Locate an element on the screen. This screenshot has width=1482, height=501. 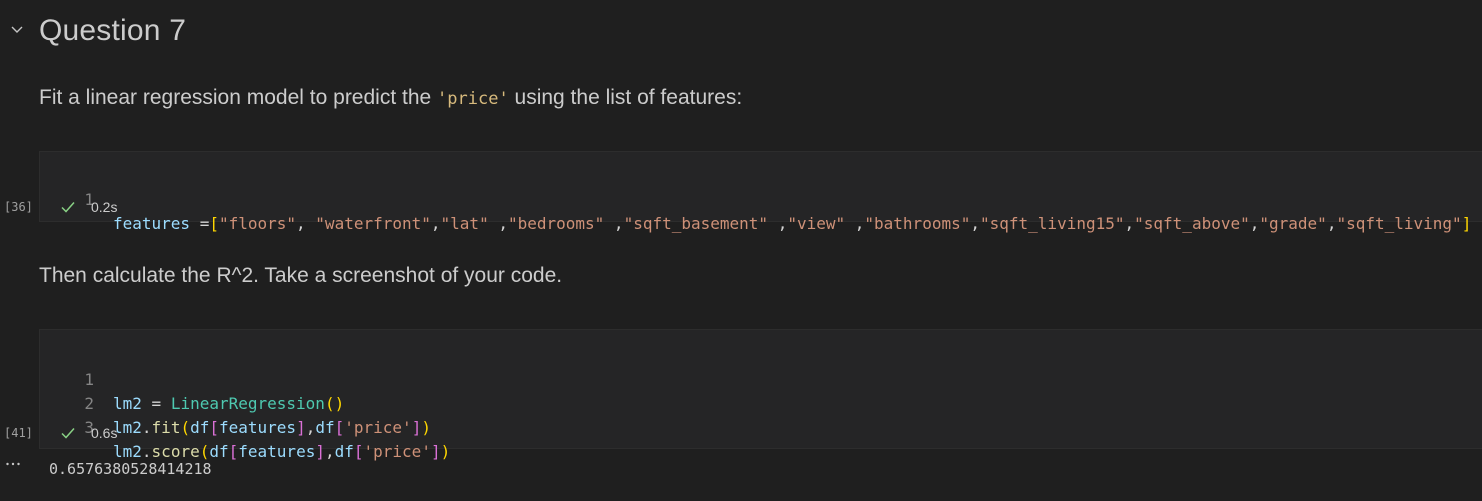
code-line: 3 lm2.score(df[features],df['price']) is located at coordinates (245, 426).